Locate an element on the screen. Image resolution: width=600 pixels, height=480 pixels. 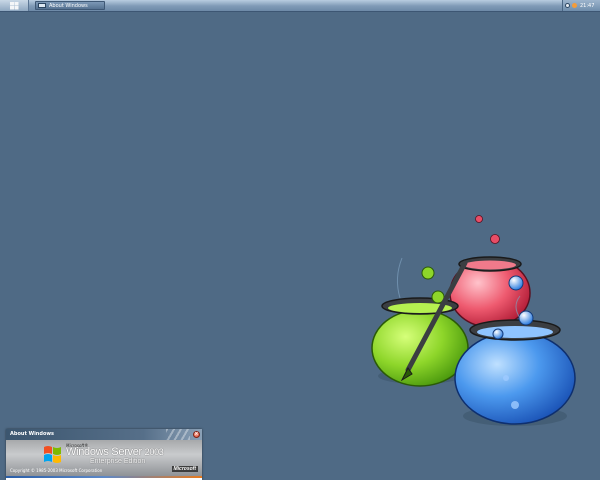
product-year: 2003 is located at coordinates (154, 452).